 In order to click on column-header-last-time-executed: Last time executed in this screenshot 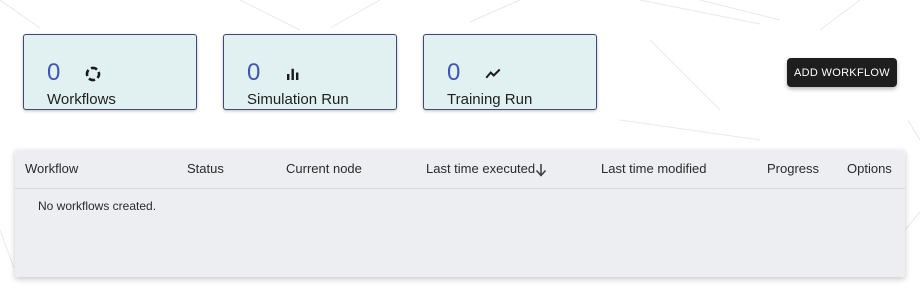, I will do `click(480, 169)`.